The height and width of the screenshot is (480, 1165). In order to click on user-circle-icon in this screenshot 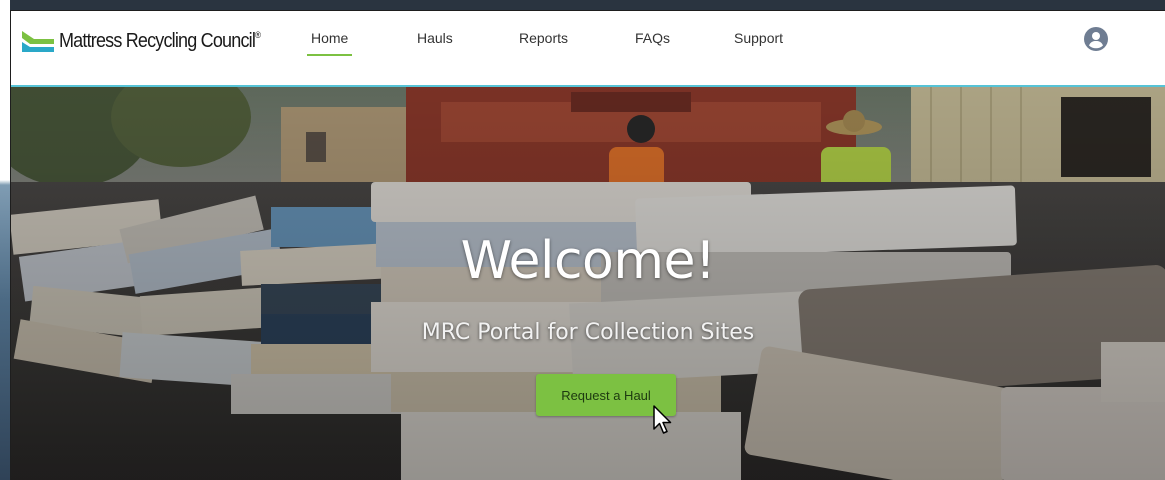, I will do `click(1096, 39)`.